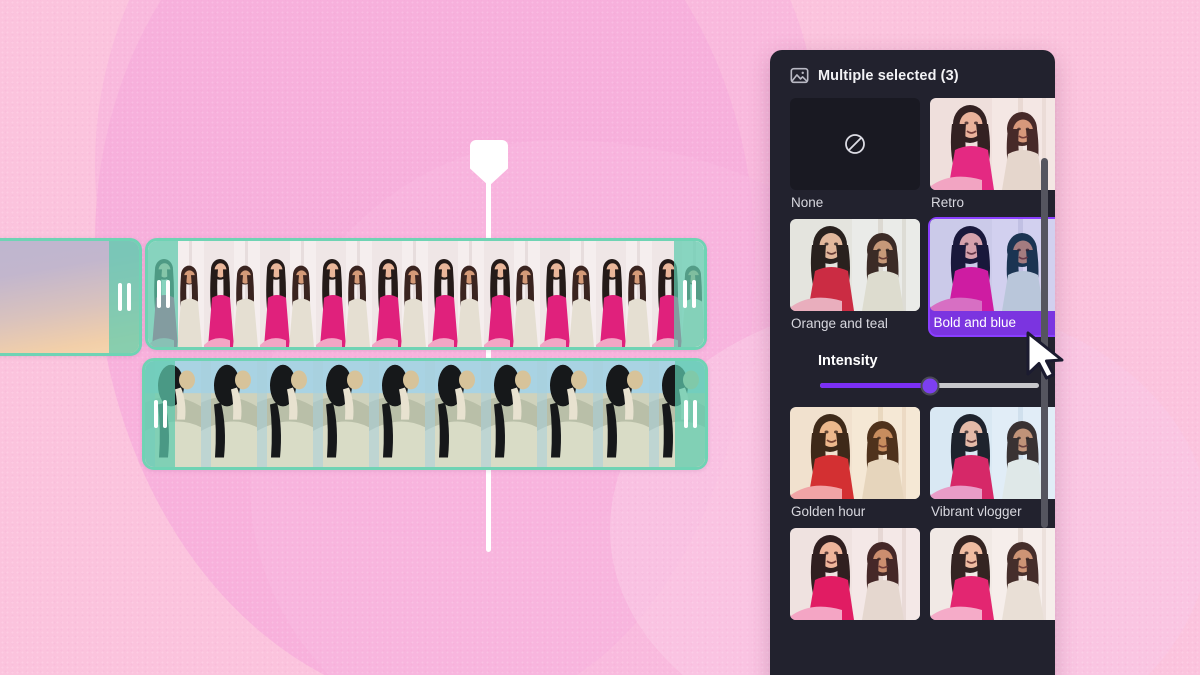 Image resolution: width=1200 pixels, height=675 pixels. I want to click on intensity-slider-thumb, so click(929, 385).